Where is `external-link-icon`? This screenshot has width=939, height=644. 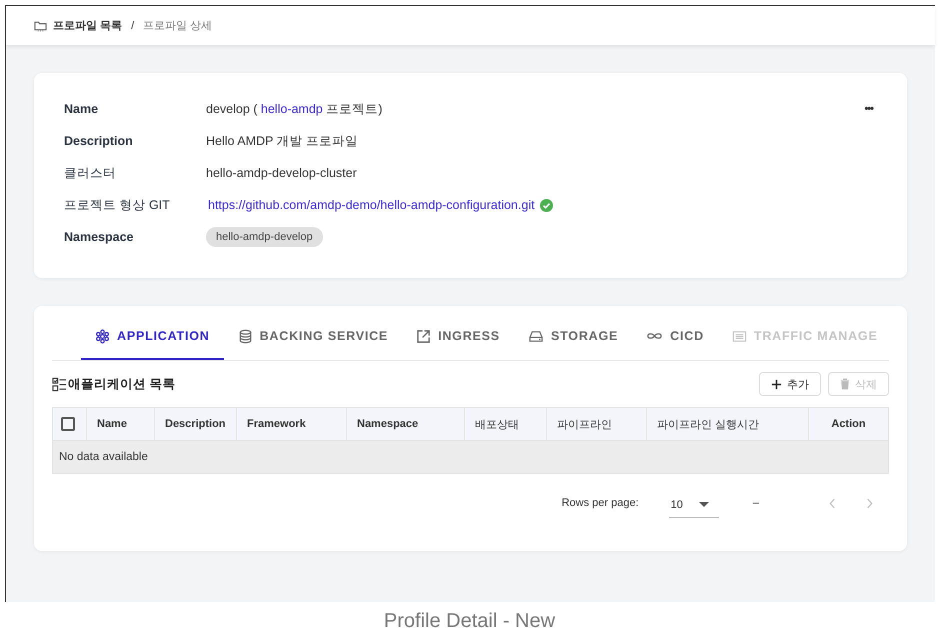 external-link-icon is located at coordinates (424, 336).